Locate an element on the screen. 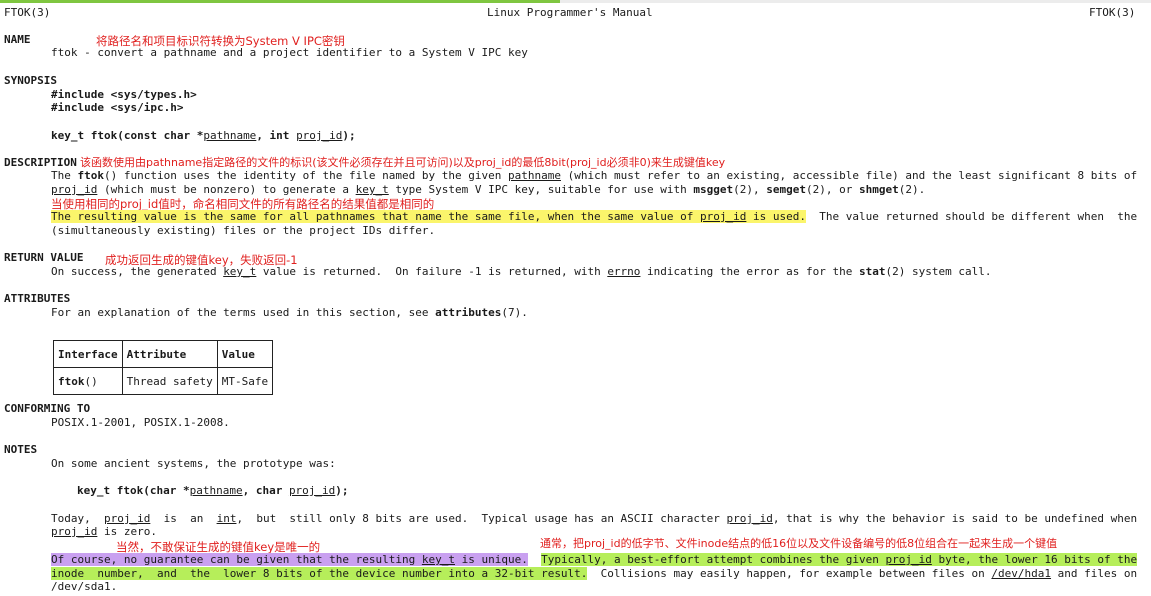 The height and width of the screenshot is (596, 1151). text-bold: semget is located at coordinates (786, 189).